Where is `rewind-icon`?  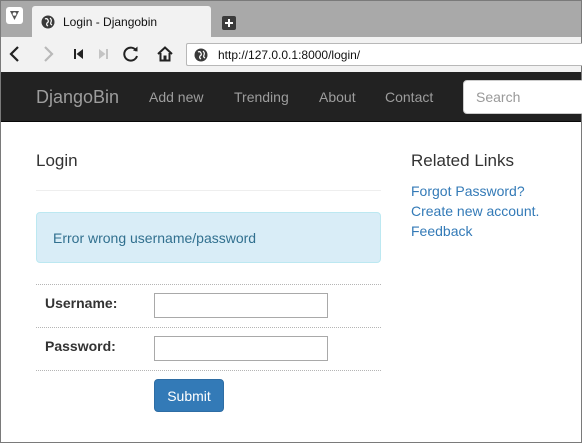
rewind-icon is located at coordinates (79, 54).